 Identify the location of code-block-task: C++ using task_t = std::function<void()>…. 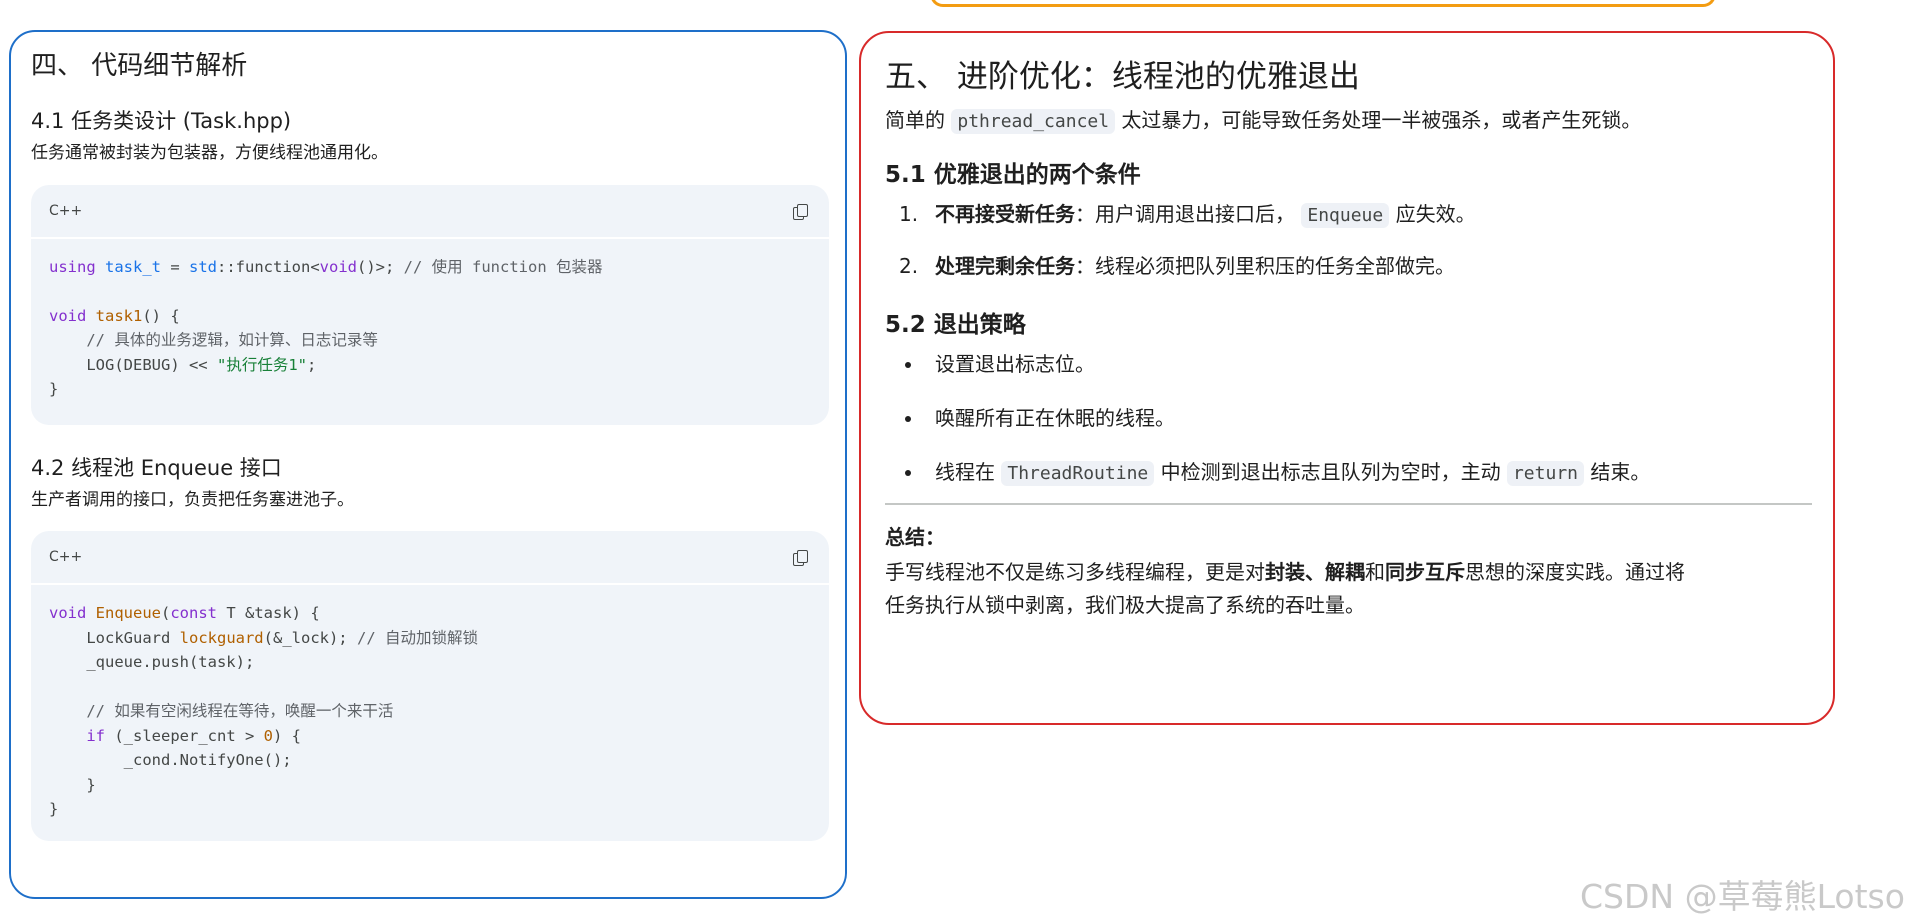
(430, 304).